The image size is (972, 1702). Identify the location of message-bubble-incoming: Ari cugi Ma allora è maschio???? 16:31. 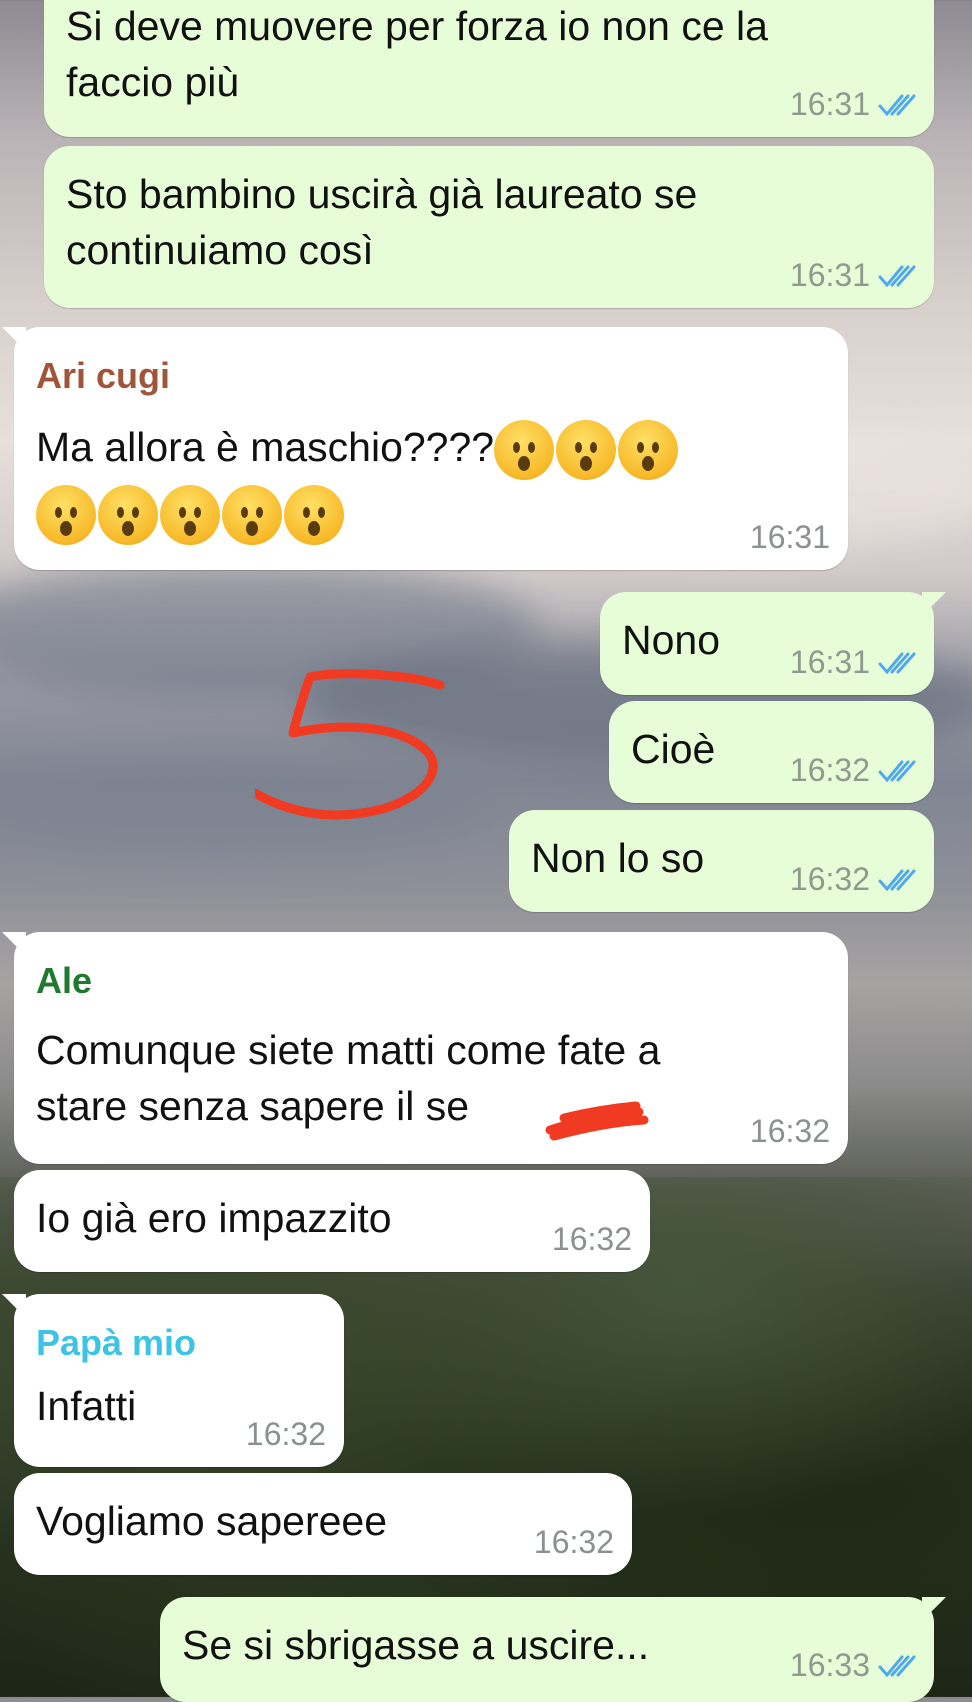
(425, 448).